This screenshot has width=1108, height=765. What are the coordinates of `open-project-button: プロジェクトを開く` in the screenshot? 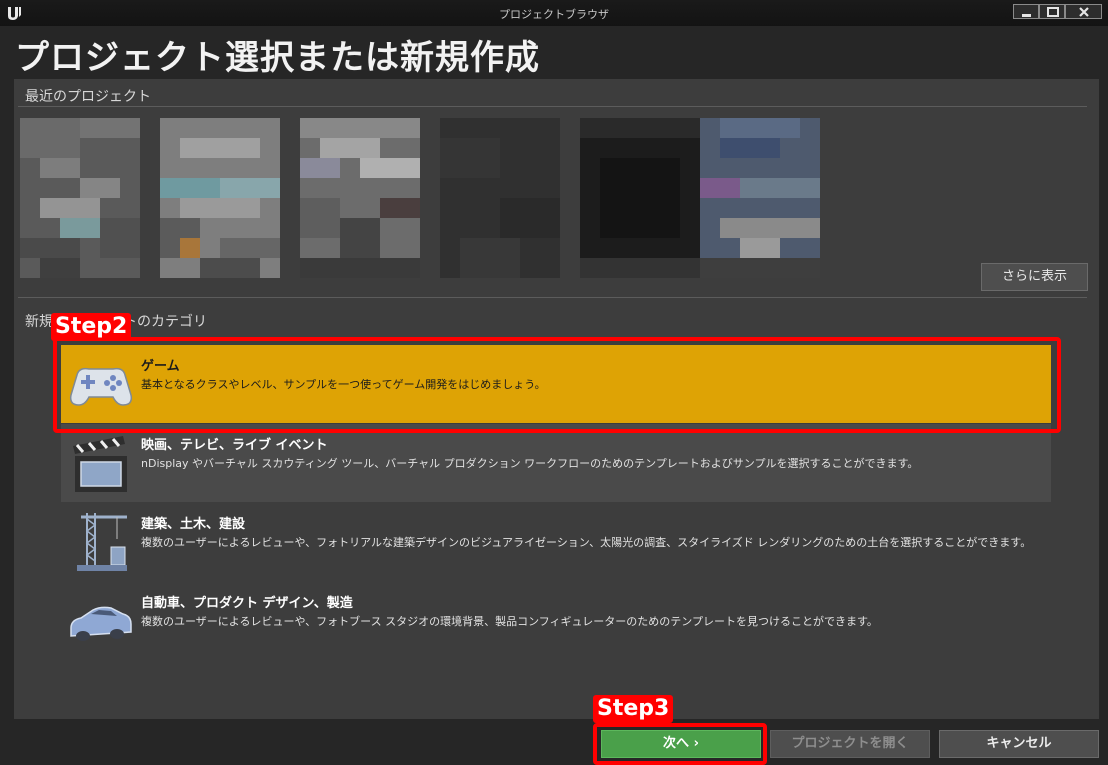 It's located at (850, 744).